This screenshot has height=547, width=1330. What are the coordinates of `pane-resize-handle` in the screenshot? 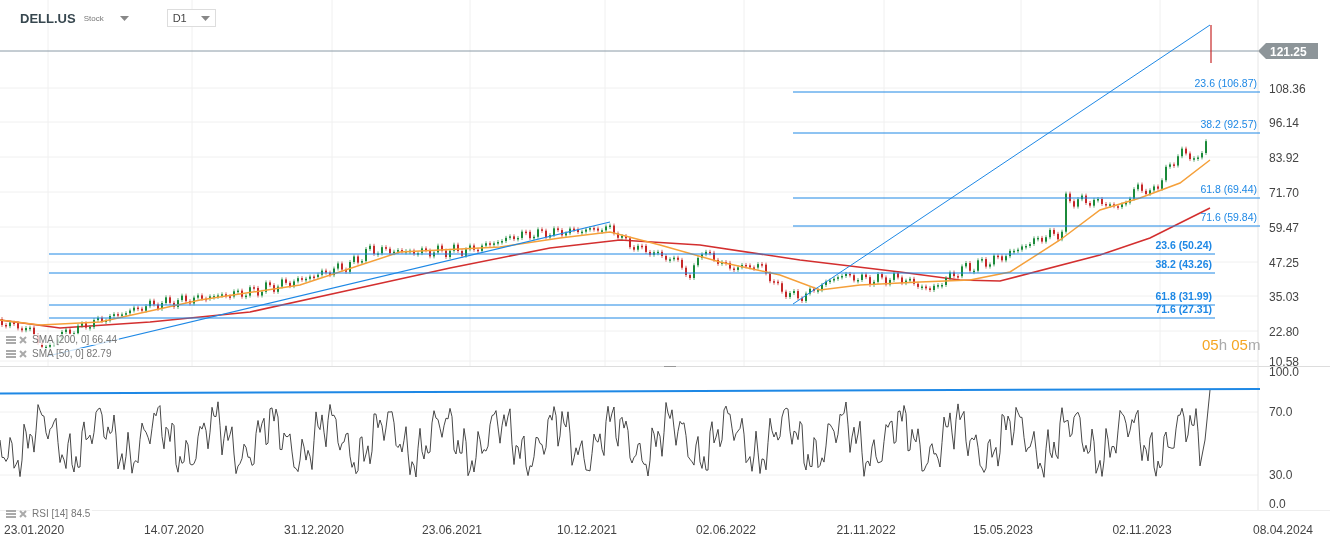 It's located at (670, 366).